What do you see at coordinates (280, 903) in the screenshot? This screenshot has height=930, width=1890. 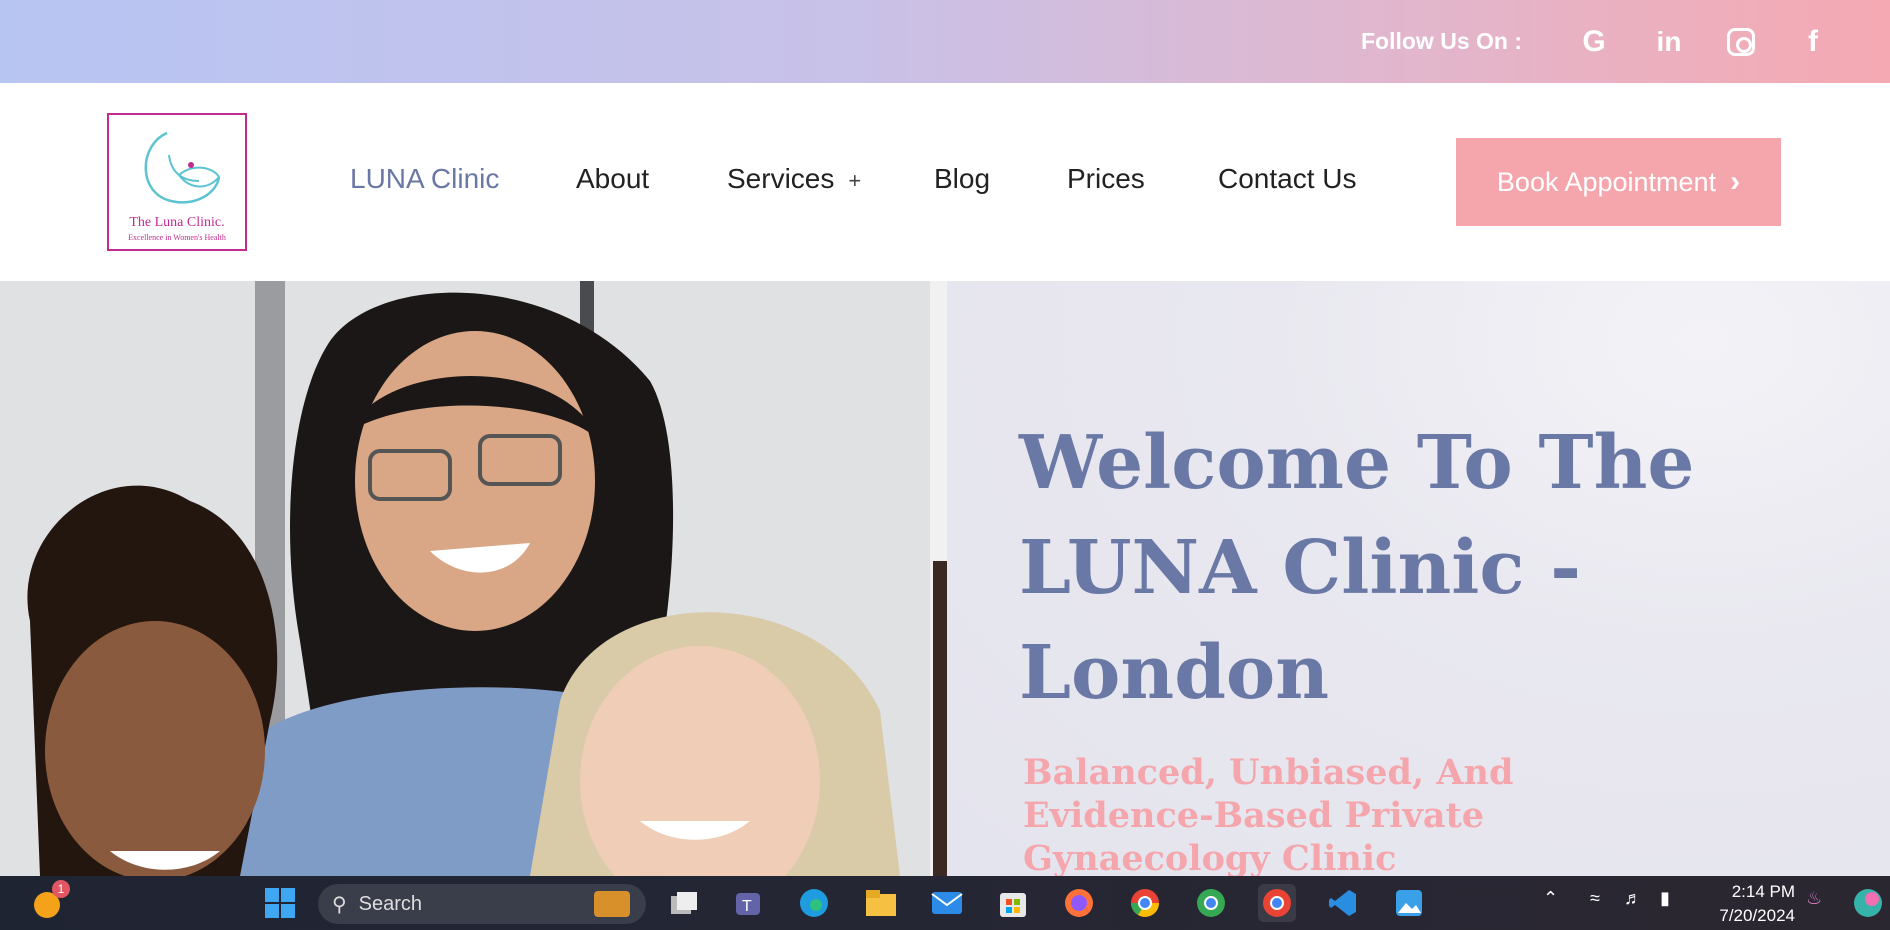 I see `windows-start-icon` at bounding box center [280, 903].